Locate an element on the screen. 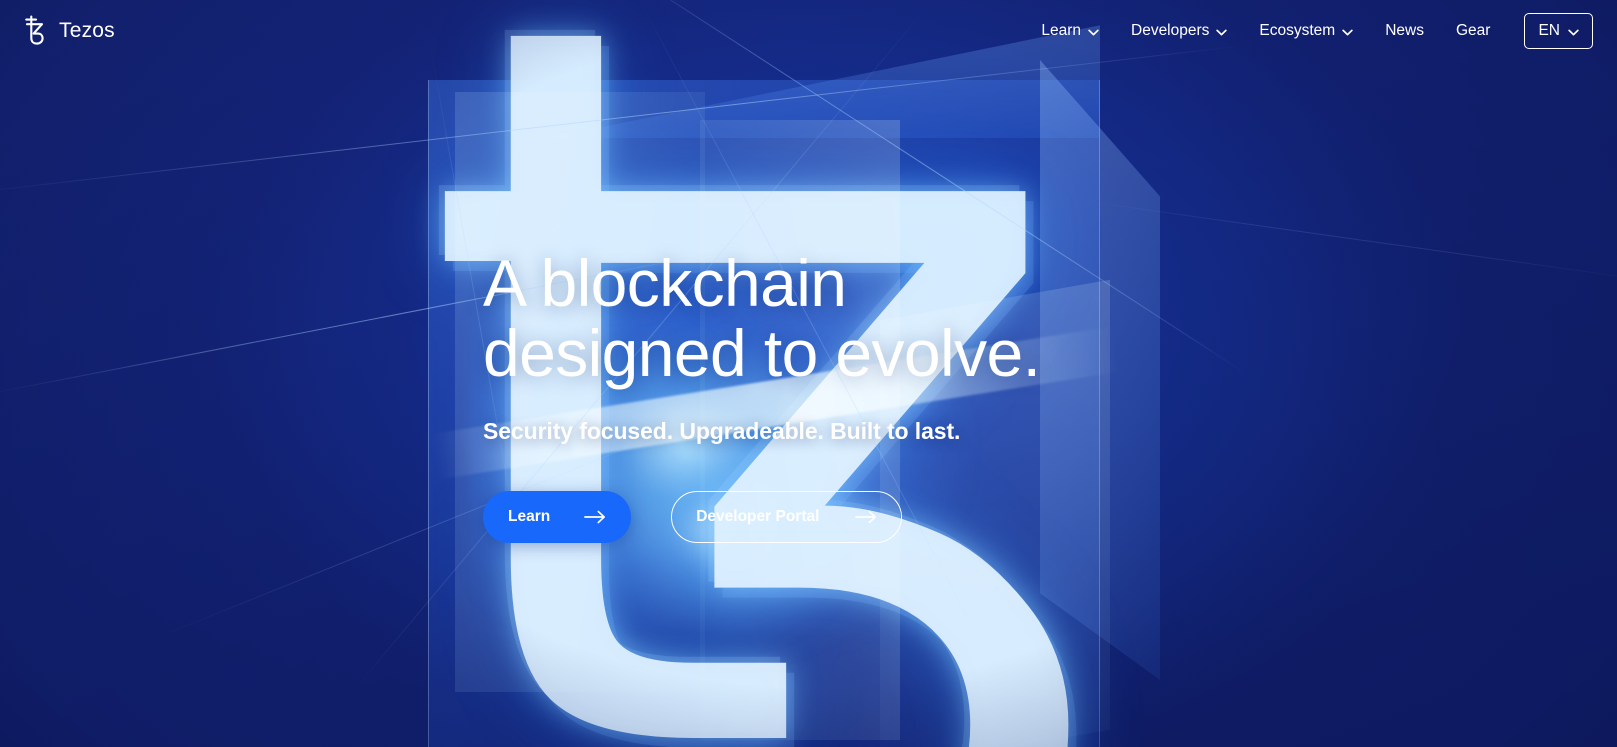 Image resolution: width=1617 pixels, height=747 pixels. developer-portal-button-label: Developer Portal is located at coordinates (758, 516).